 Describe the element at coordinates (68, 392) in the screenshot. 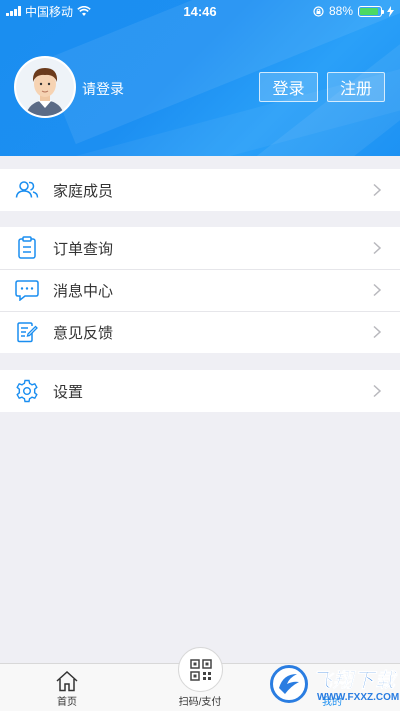

I see `menu-label-settings: 设置` at that location.